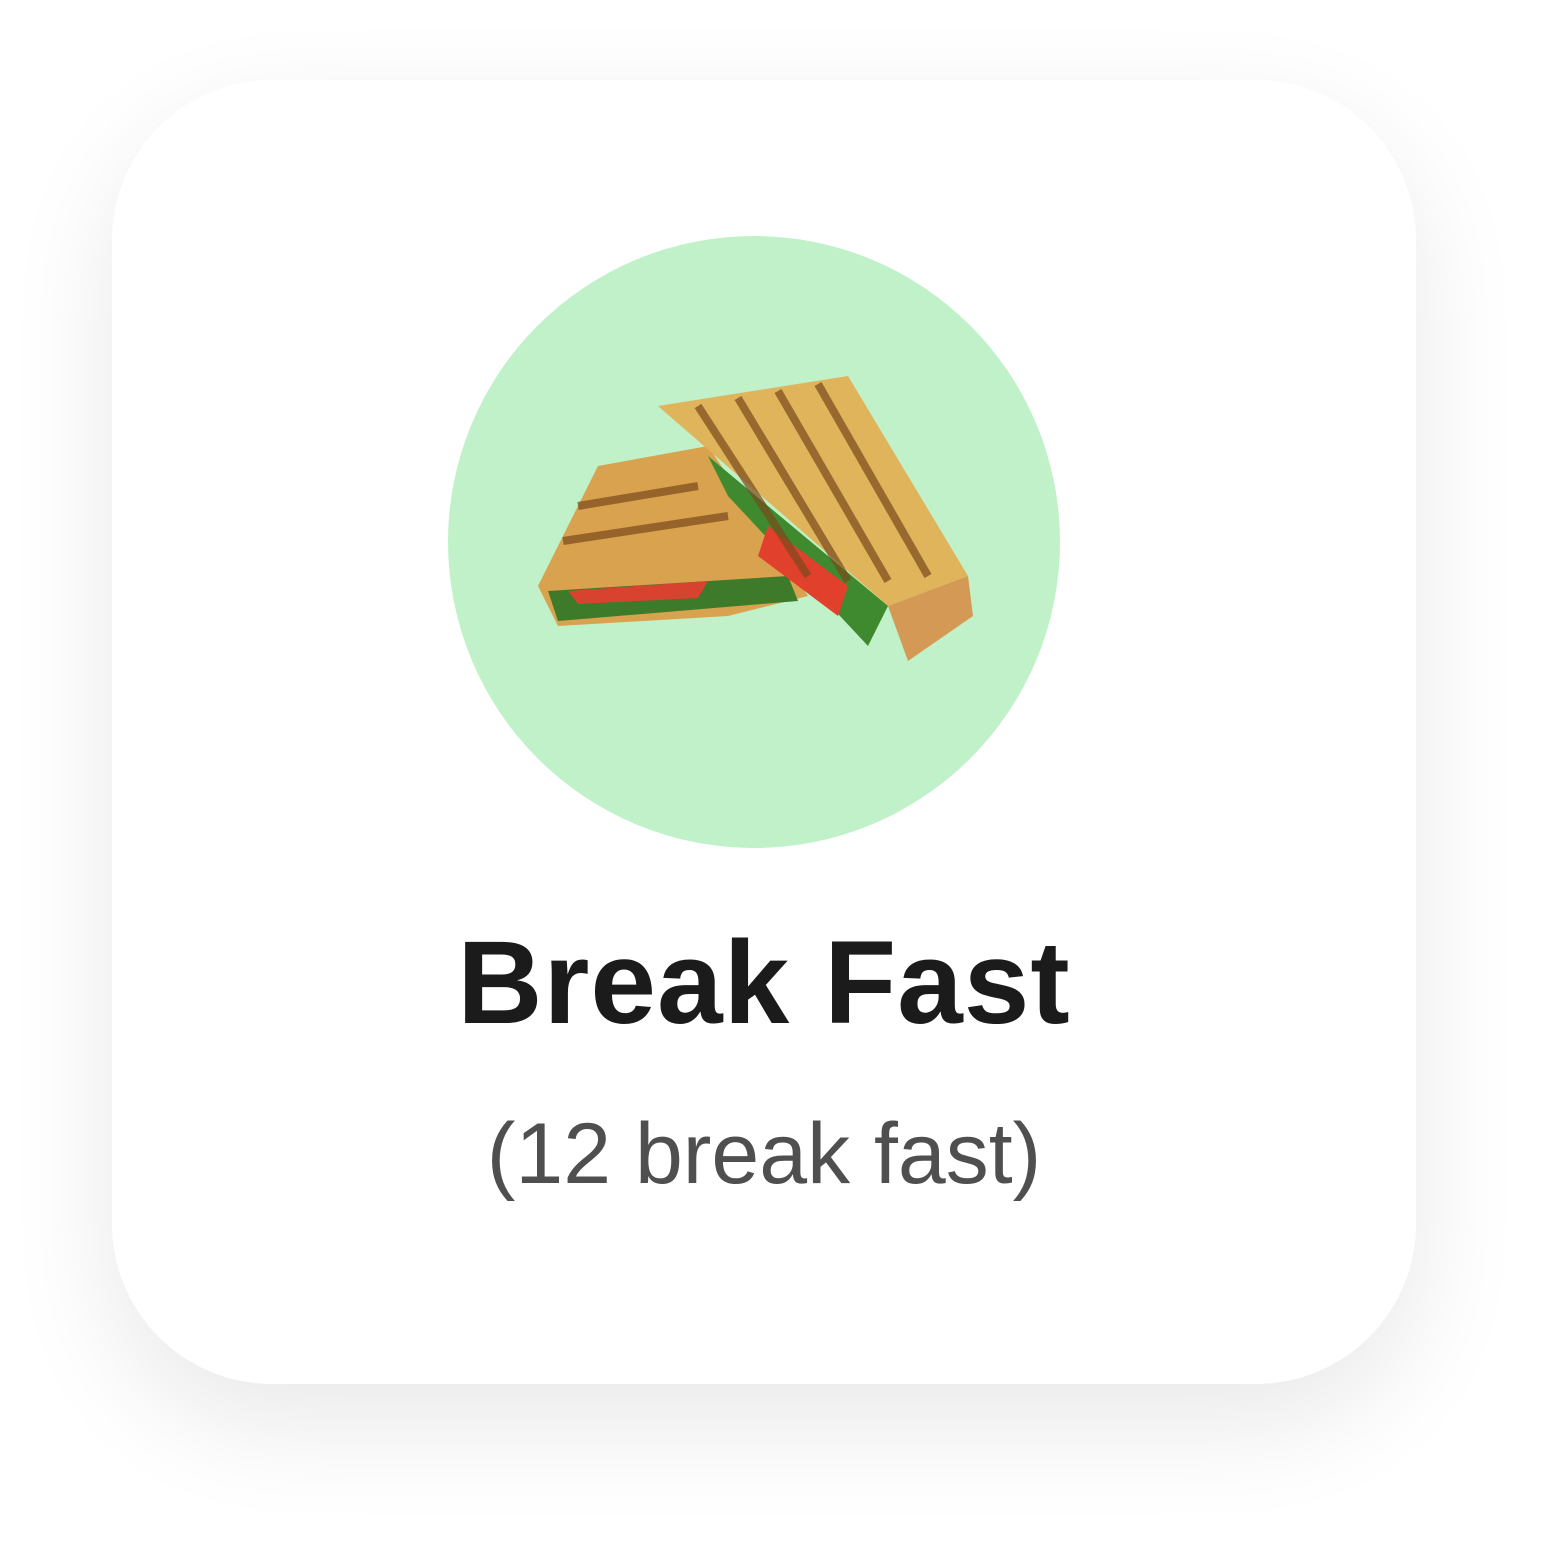  Describe the element at coordinates (755, 518) in the screenshot. I see `sandwich-image` at that location.